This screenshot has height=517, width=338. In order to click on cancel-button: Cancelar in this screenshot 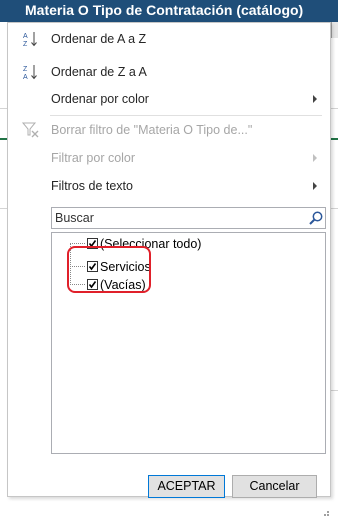, I will do `click(274, 486)`.